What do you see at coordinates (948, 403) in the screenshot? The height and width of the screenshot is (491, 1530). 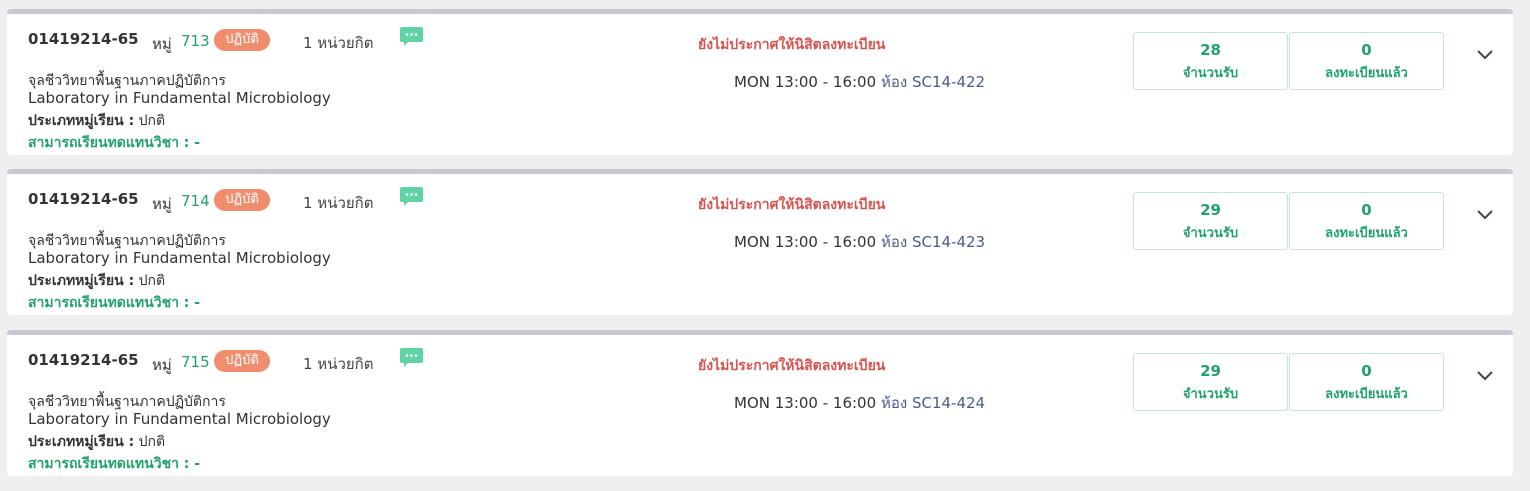 I see `room: SC14-424` at bounding box center [948, 403].